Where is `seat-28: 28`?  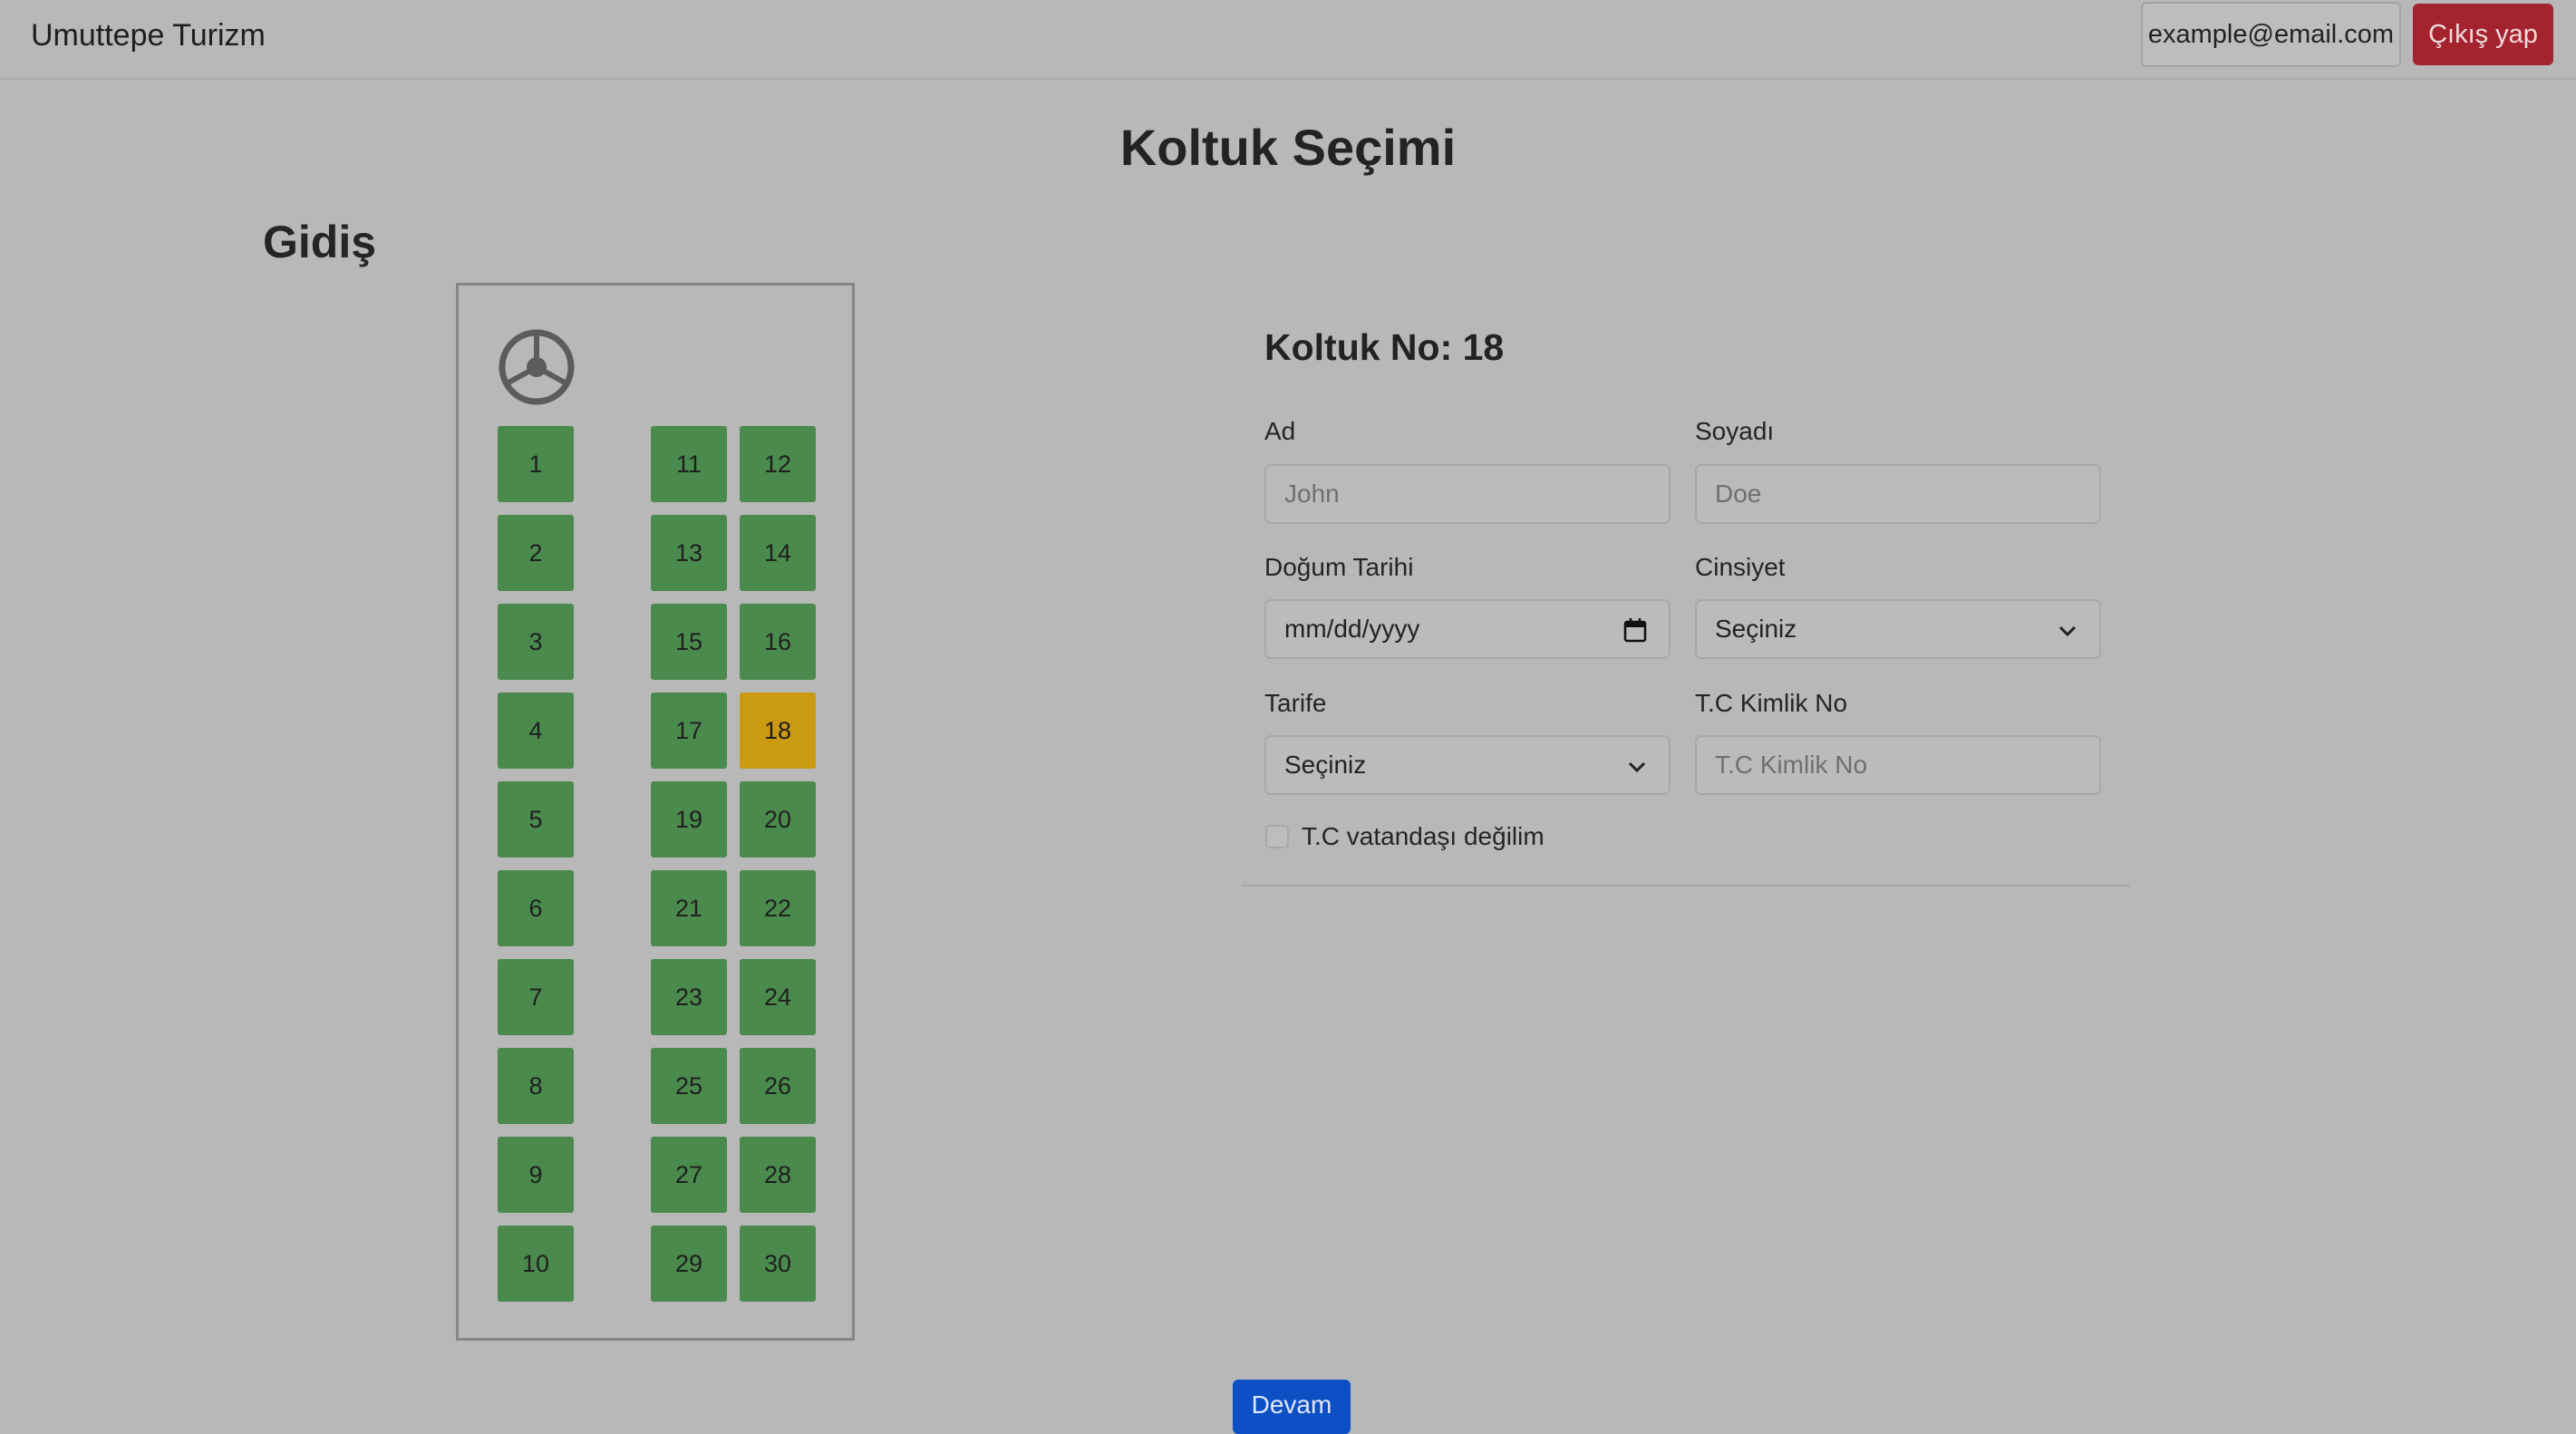
seat-28: 28 is located at coordinates (778, 1175).